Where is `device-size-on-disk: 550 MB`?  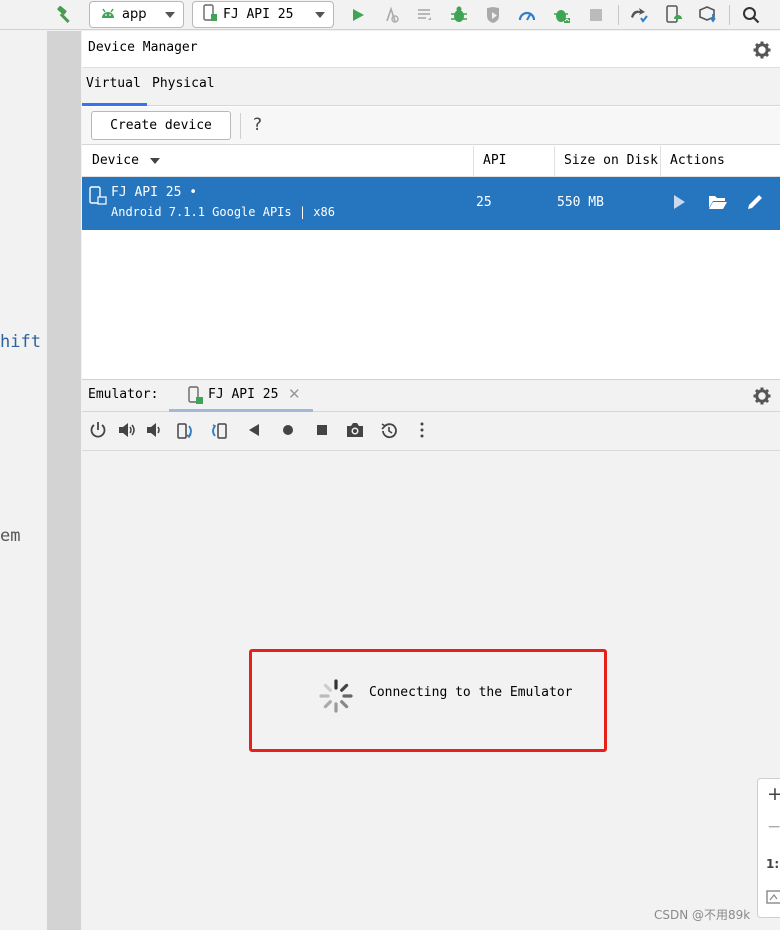
device-size-on-disk: 550 MB is located at coordinates (580, 202).